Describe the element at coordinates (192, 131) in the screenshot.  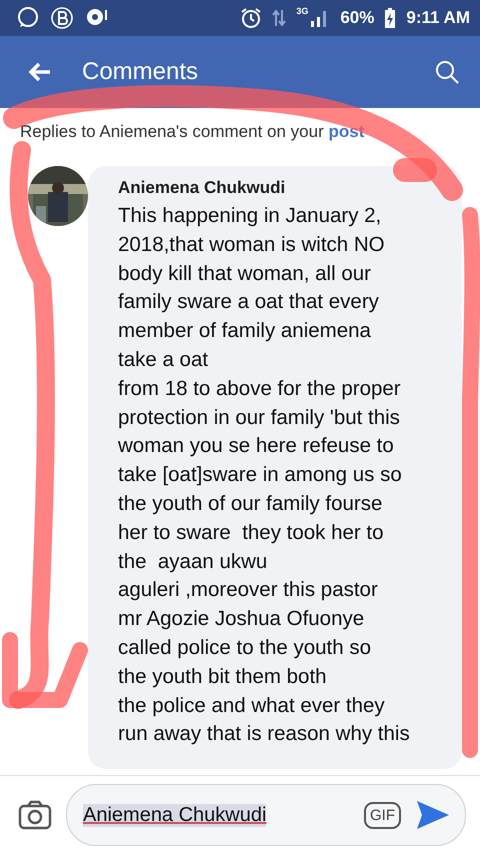
I see `replies-context: Replies to Aniemena's comment on your post` at that location.